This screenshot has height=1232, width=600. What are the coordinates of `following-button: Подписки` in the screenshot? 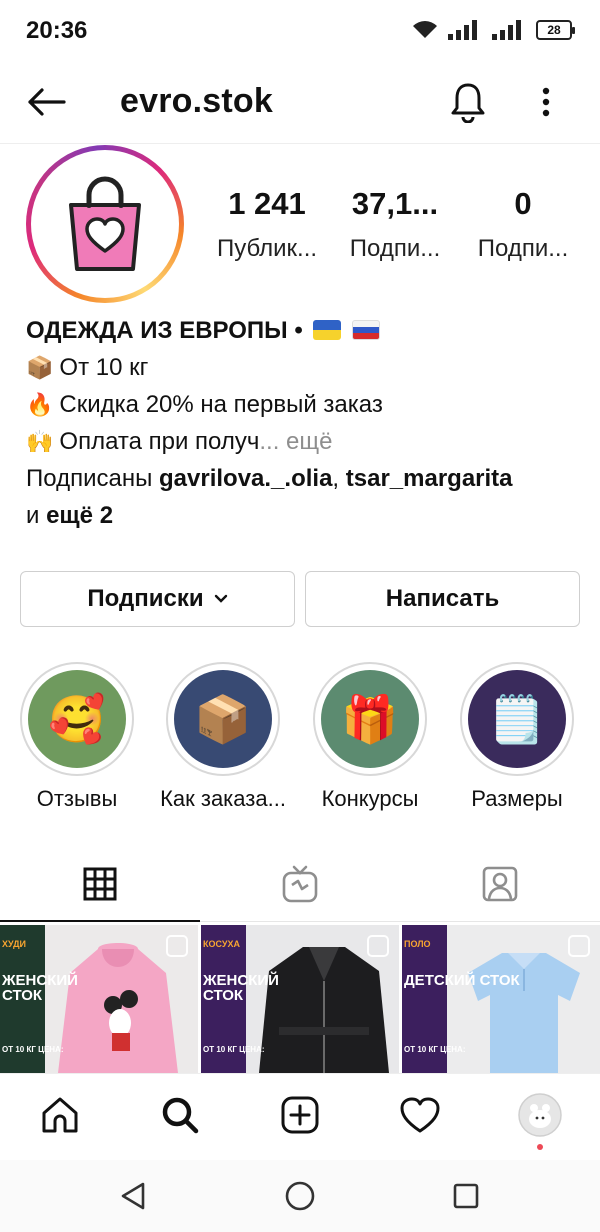 It's located at (157, 599).